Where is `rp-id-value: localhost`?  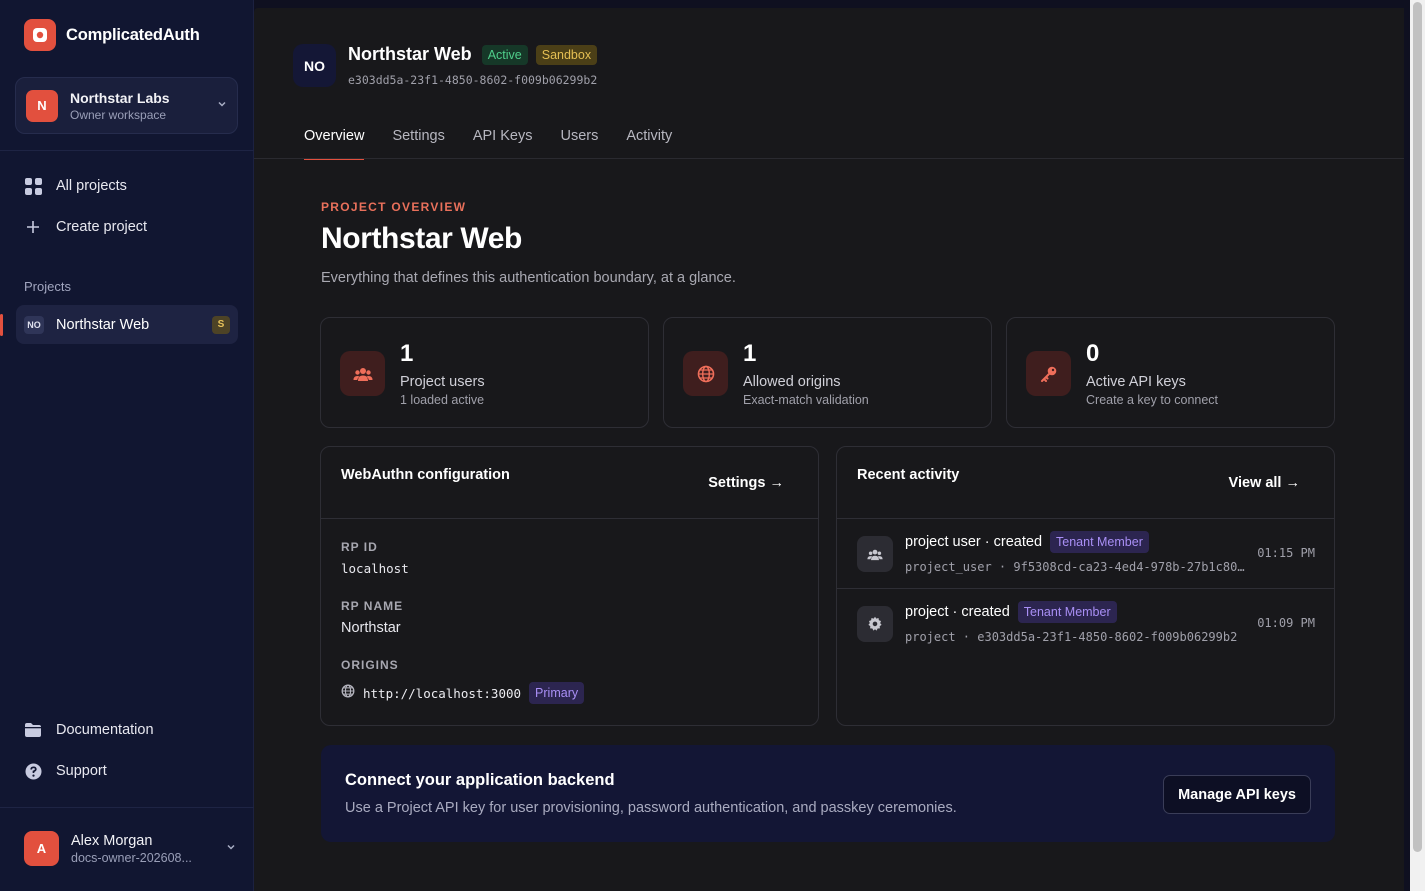
rp-id-value: localhost is located at coordinates (375, 568).